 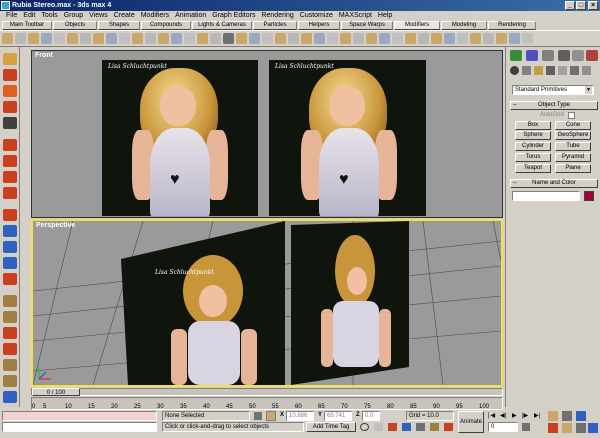 What do you see at coordinates (586, 70) in the screenshot?
I see `systems-icon` at bounding box center [586, 70].